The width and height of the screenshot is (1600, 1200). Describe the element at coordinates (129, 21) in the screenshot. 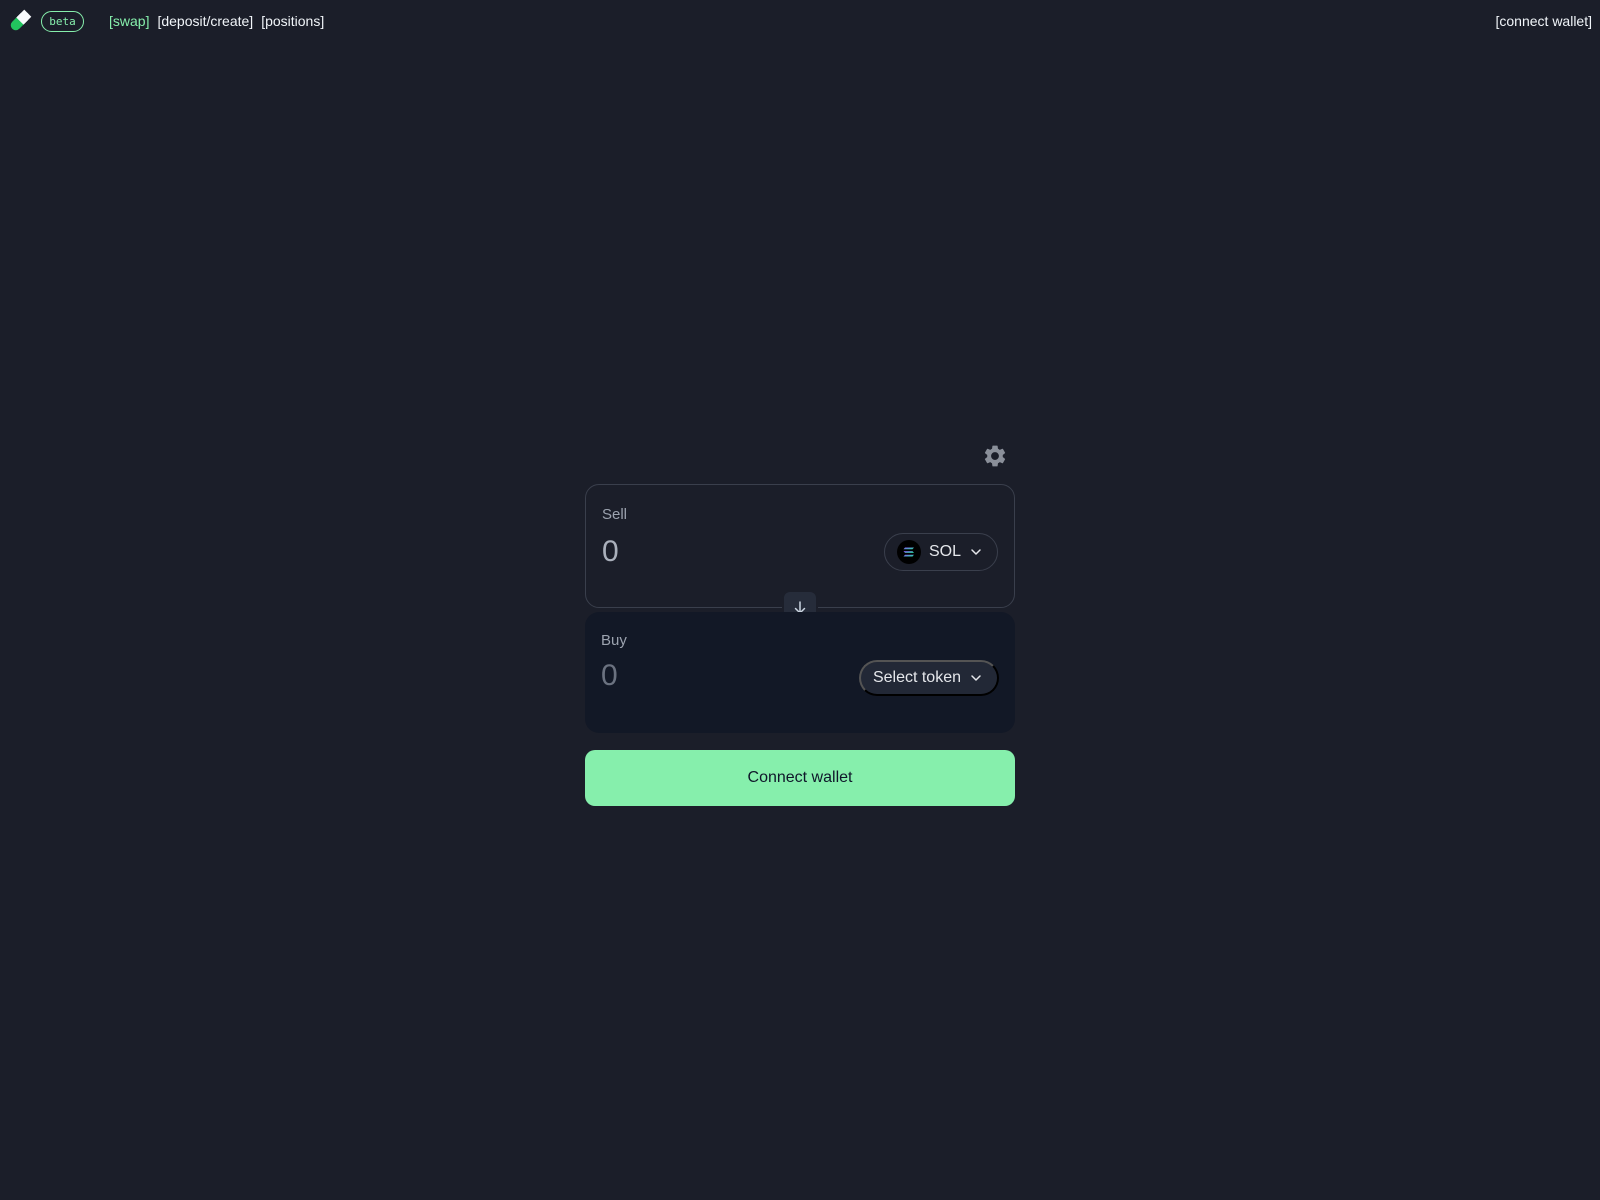

I see `nav-swap: [swap]` at that location.